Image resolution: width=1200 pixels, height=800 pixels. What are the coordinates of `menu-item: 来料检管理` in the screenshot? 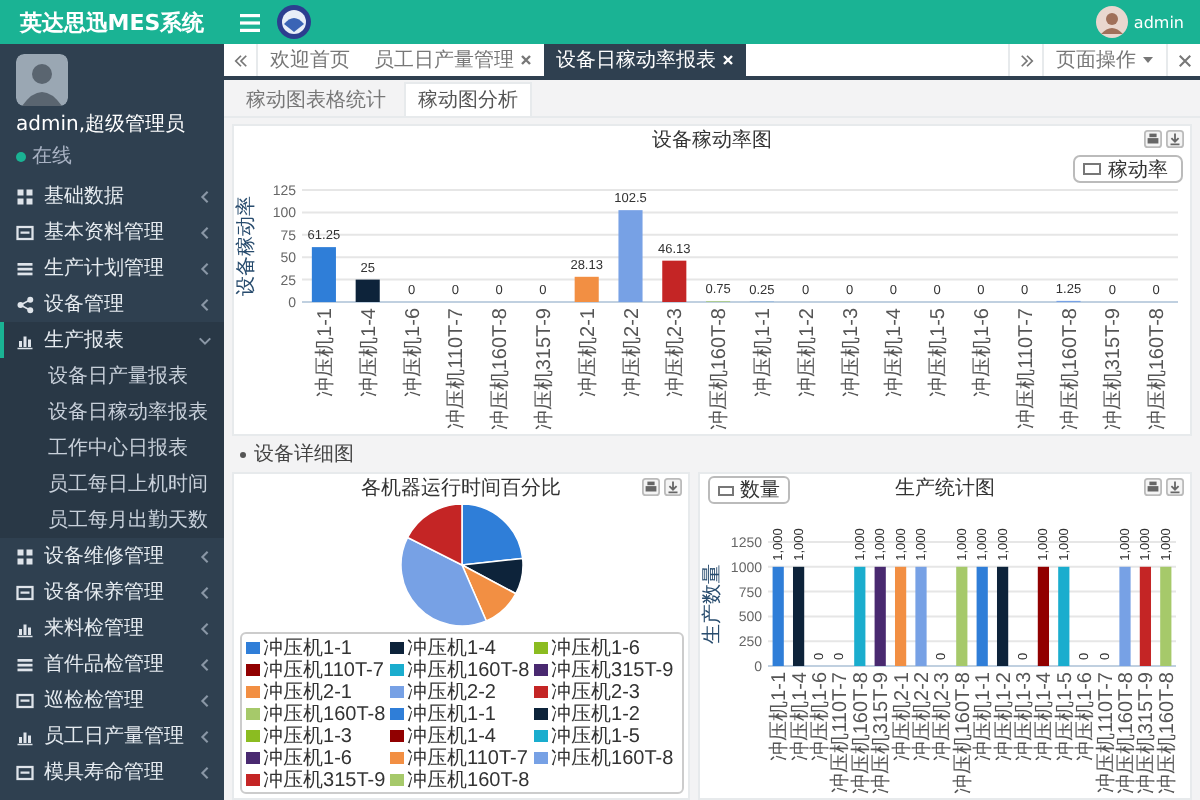 It's located at (112, 628).